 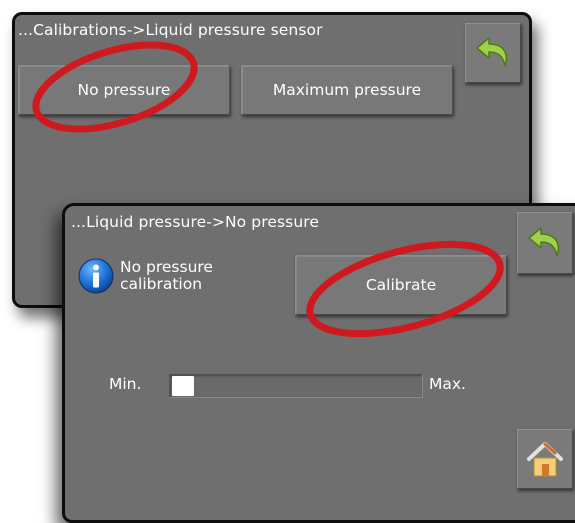 What do you see at coordinates (183, 386) in the screenshot?
I see `slider-thumb` at bounding box center [183, 386].